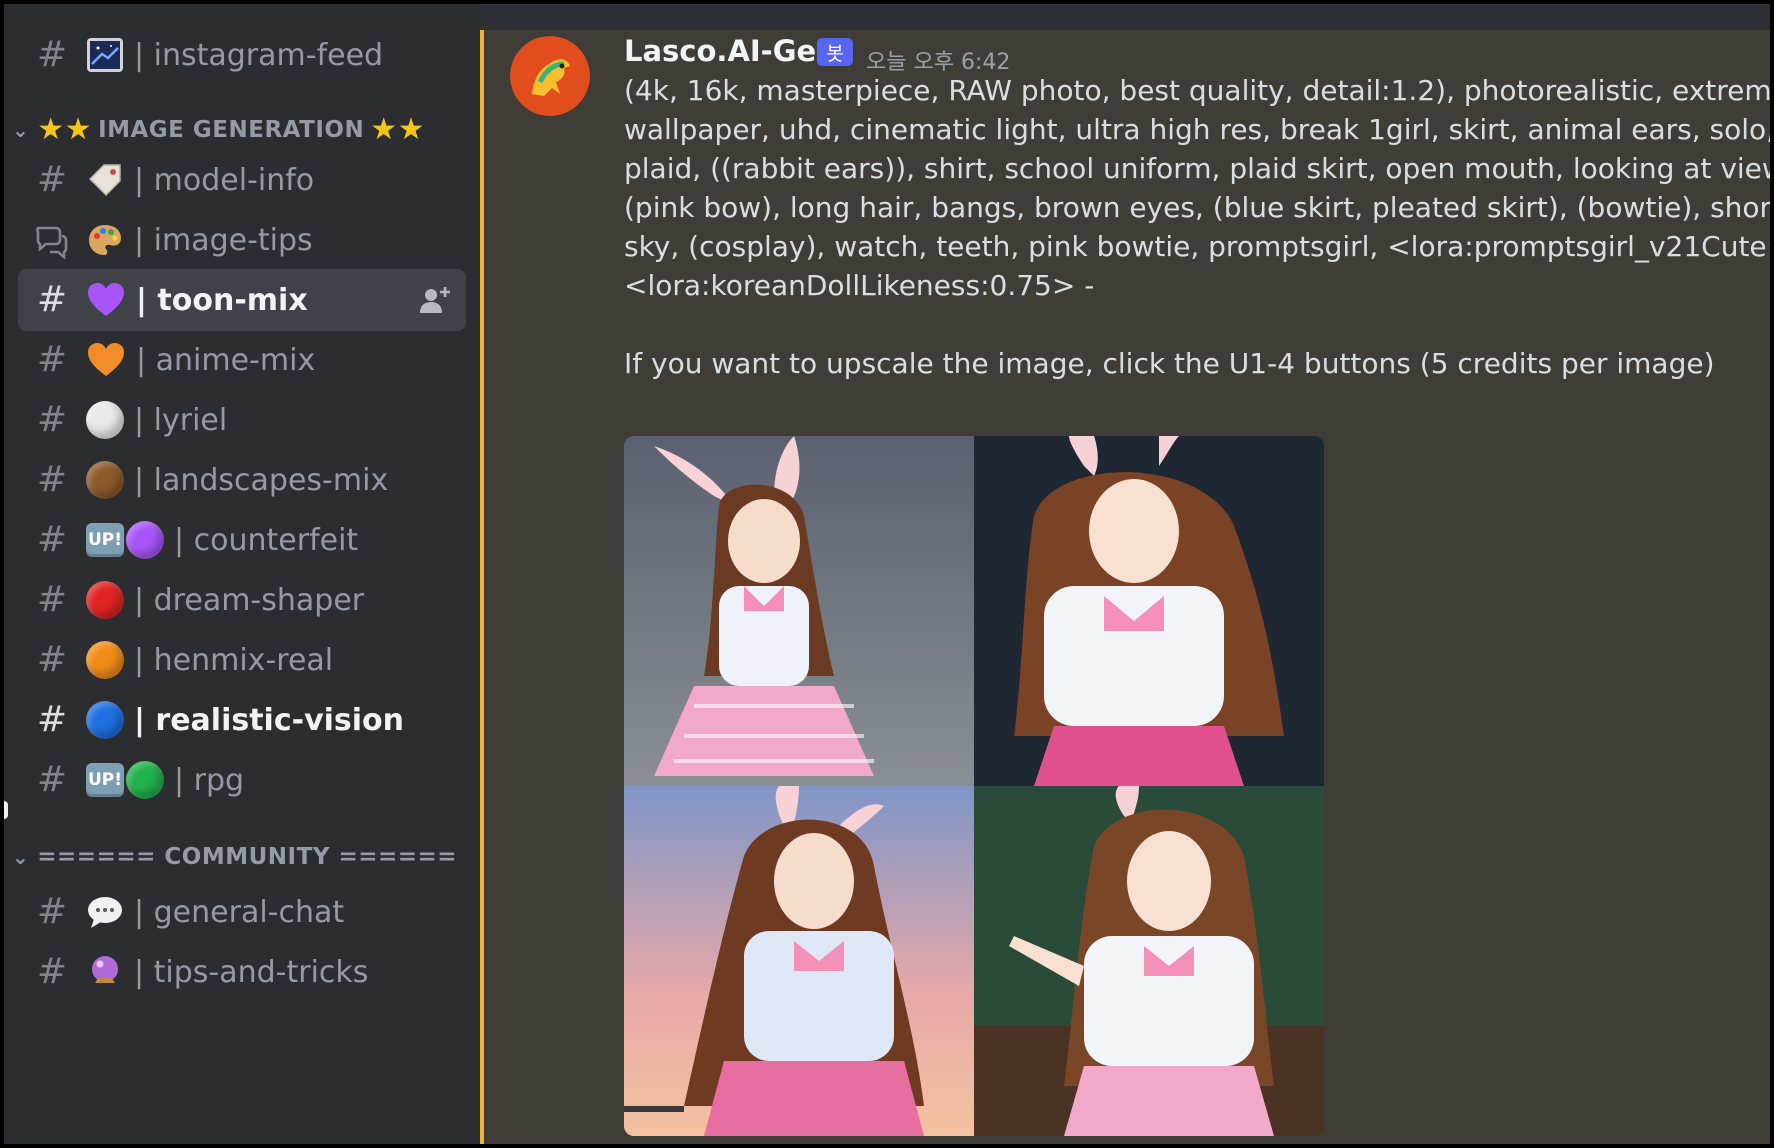  What do you see at coordinates (106, 299) in the screenshot?
I see `purple-heart-icon` at bounding box center [106, 299].